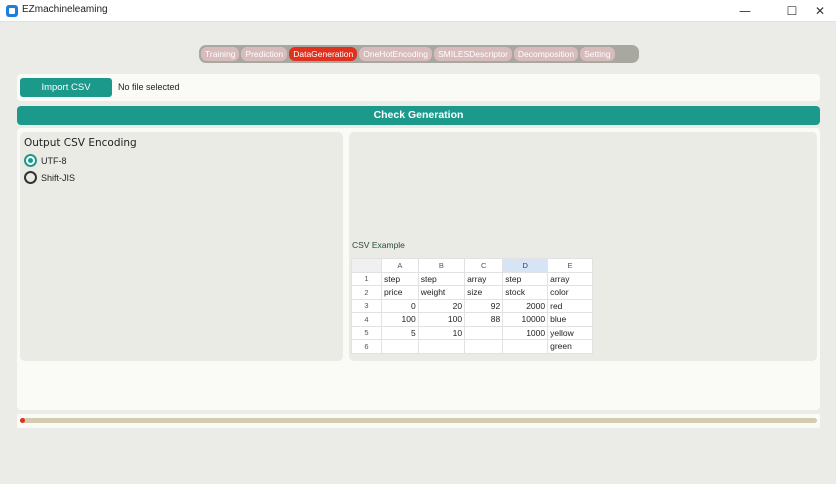 Image resolution: width=836 pixels, height=484 pixels. I want to click on table-row: 5 5 10 1000 yellow, so click(472, 332).